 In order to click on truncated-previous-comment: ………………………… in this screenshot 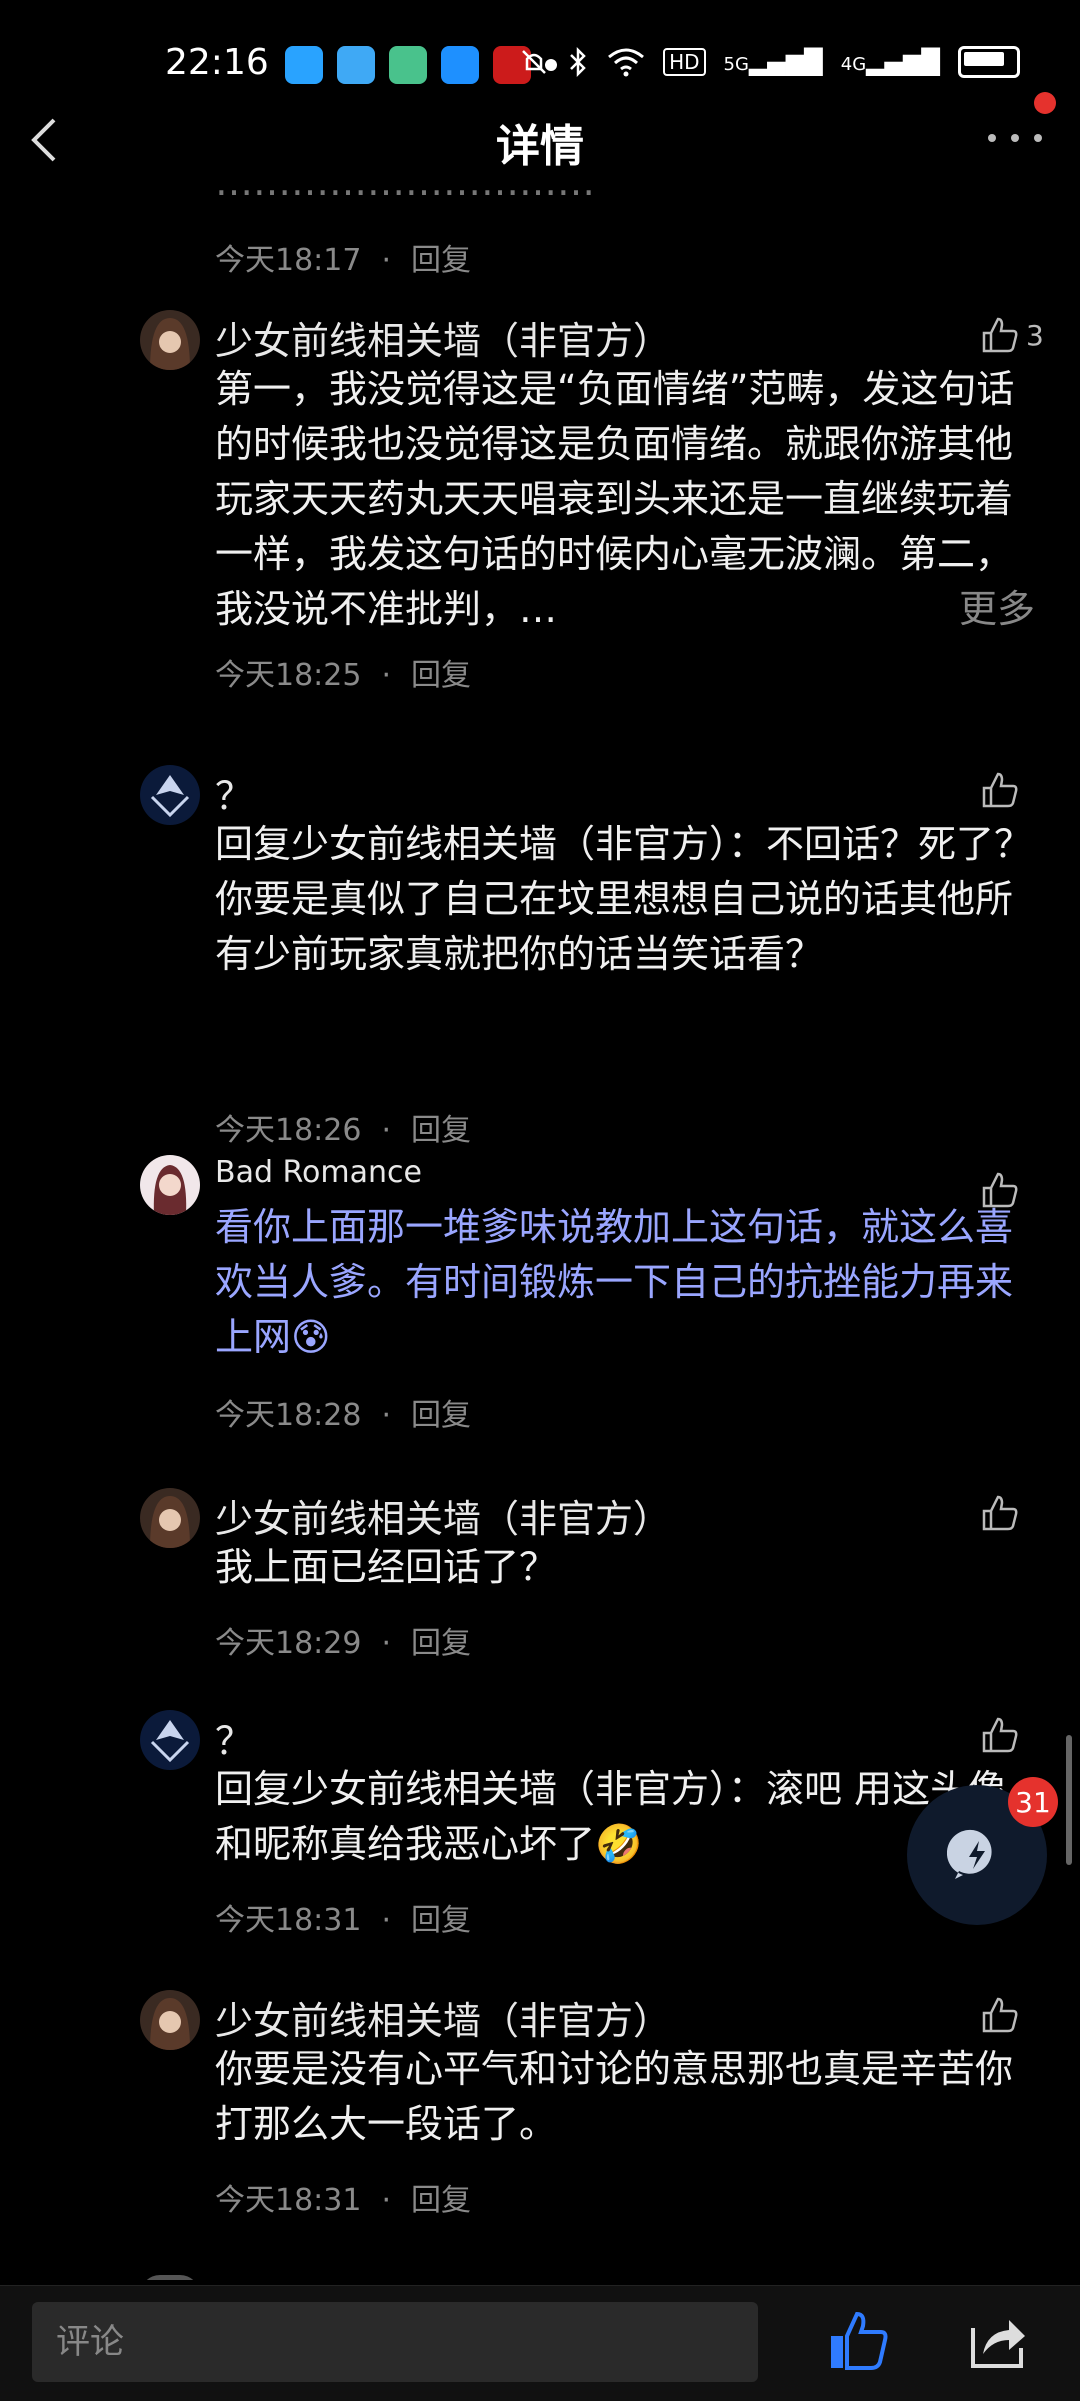, I will do `click(405, 192)`.